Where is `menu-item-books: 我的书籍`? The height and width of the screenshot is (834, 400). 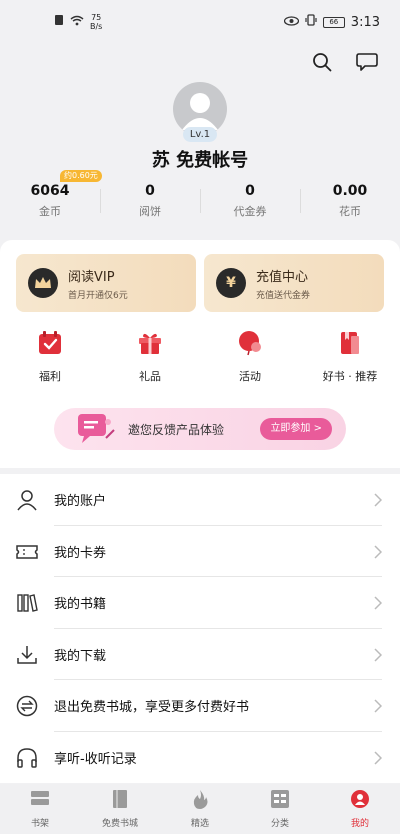
menu-item-books: 我的书籍 is located at coordinates (200, 603).